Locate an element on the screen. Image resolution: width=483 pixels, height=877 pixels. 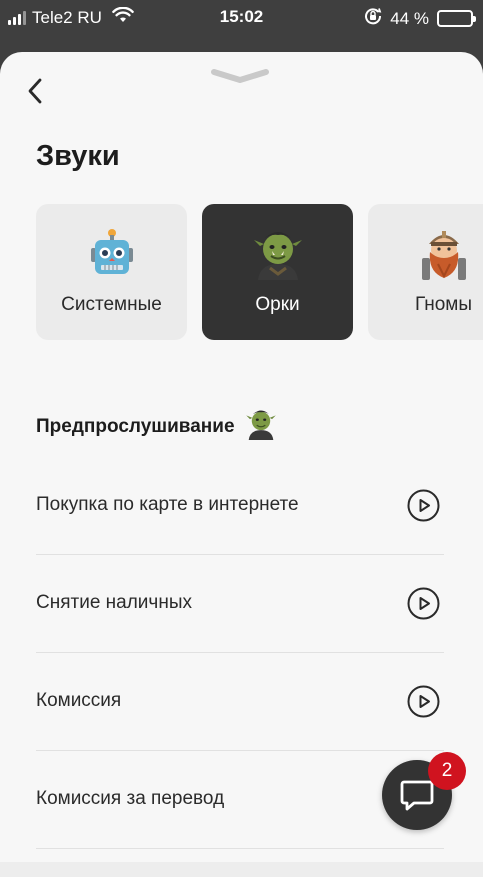
battery-icon is located at coordinates (456, 18).